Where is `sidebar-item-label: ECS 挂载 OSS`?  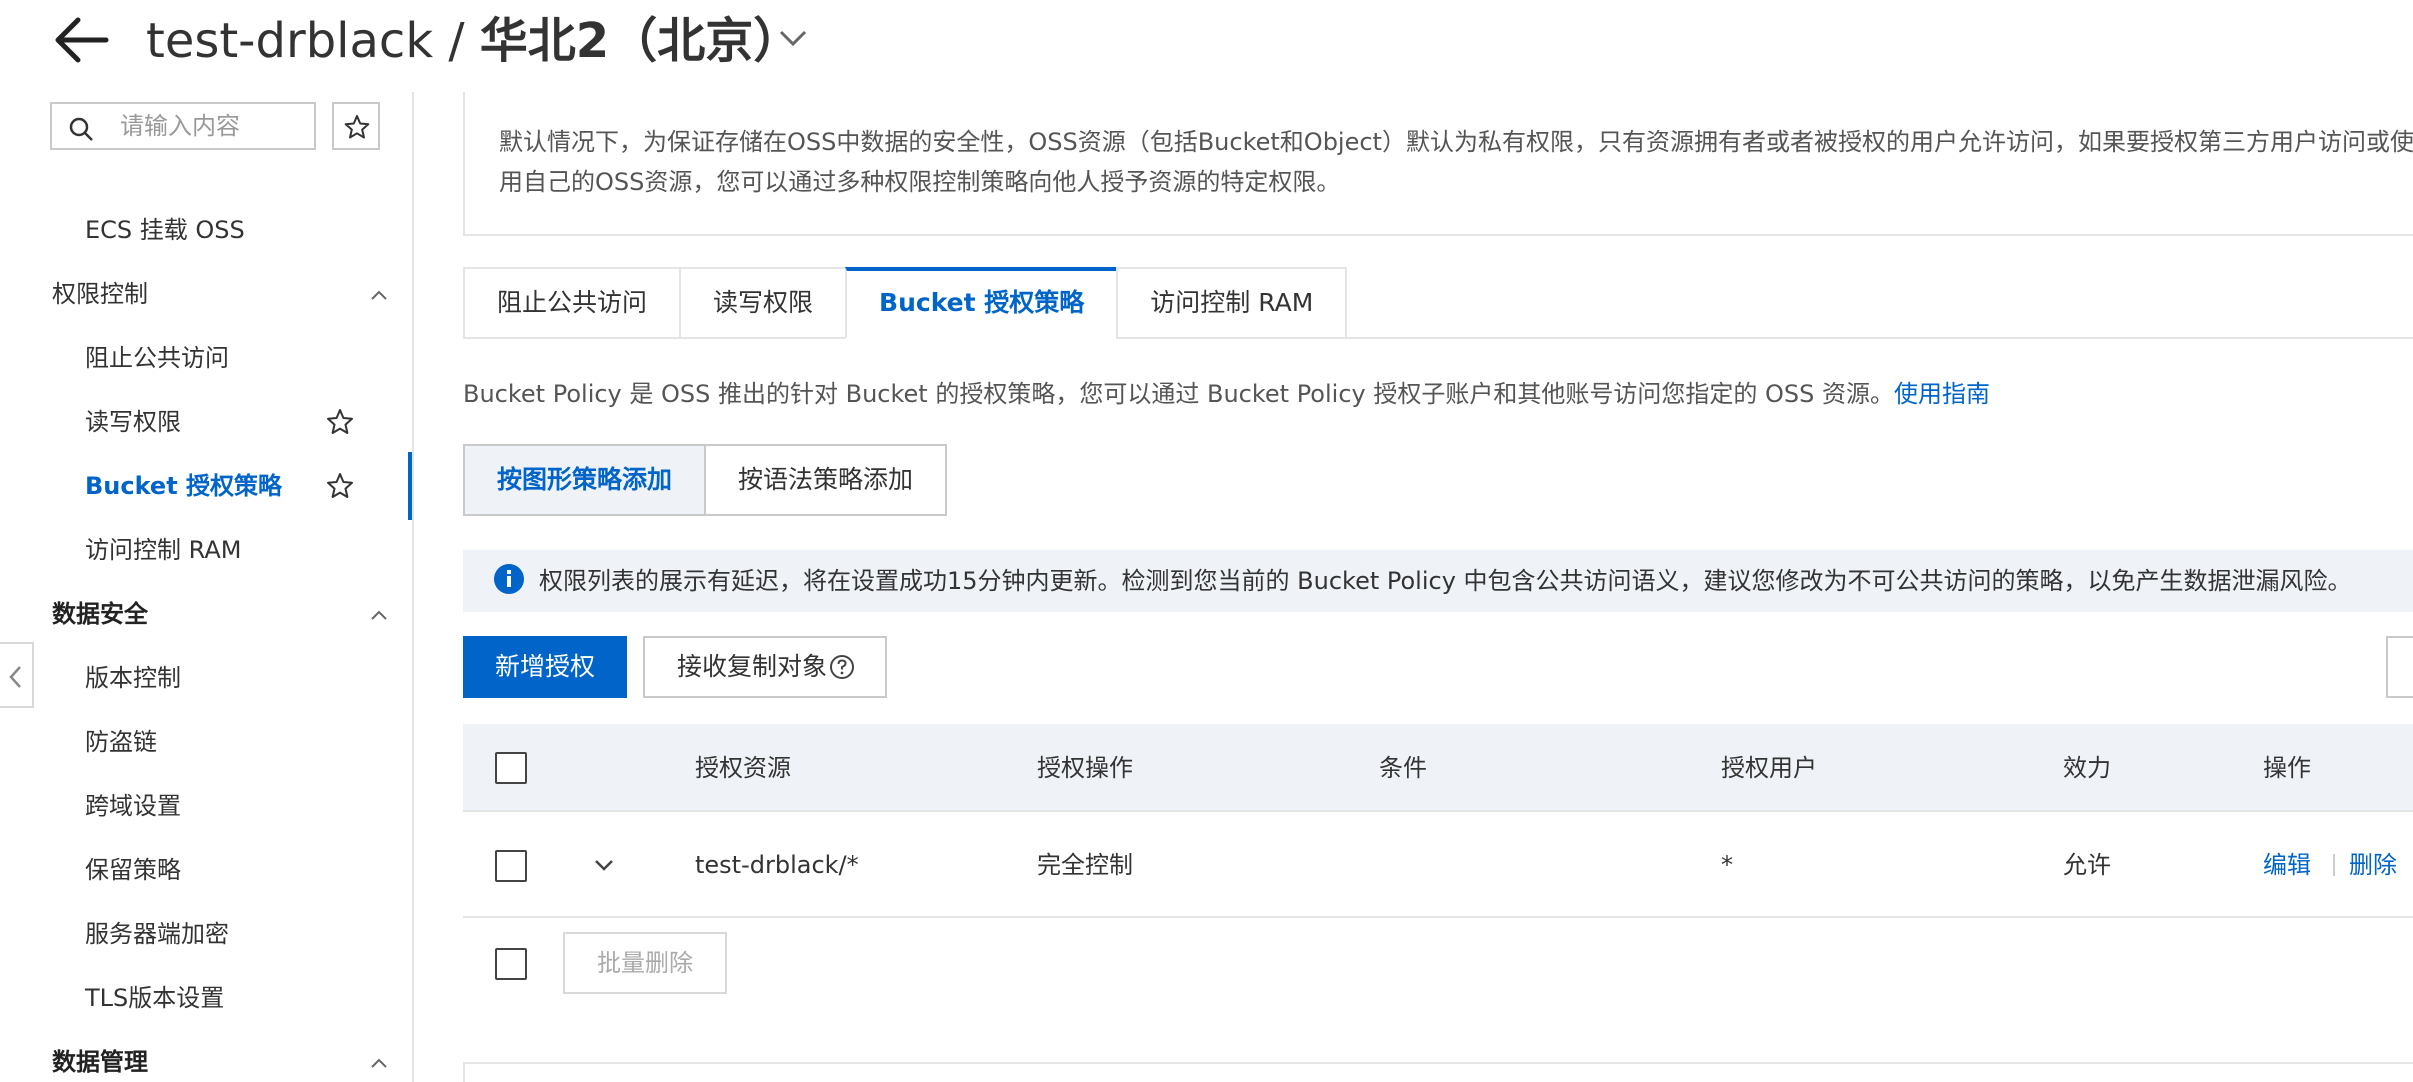 sidebar-item-label: ECS 挂载 OSS is located at coordinates (165, 230).